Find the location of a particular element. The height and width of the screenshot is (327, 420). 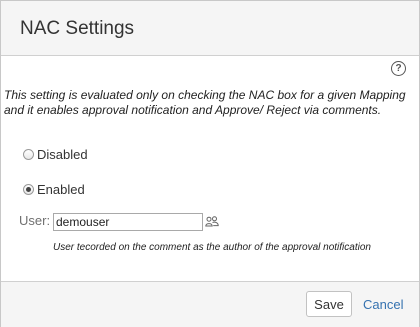

option-disabled: Disabled is located at coordinates (55, 154).